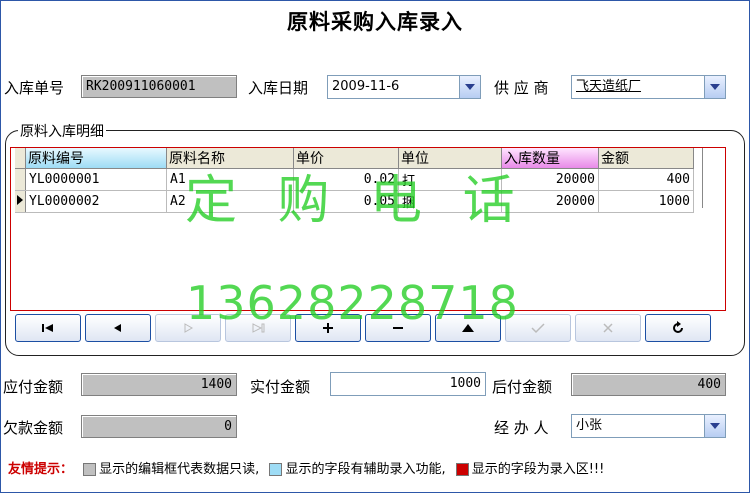  Describe the element at coordinates (278, 88) in the screenshot. I see `date-label: 入库日期` at that location.